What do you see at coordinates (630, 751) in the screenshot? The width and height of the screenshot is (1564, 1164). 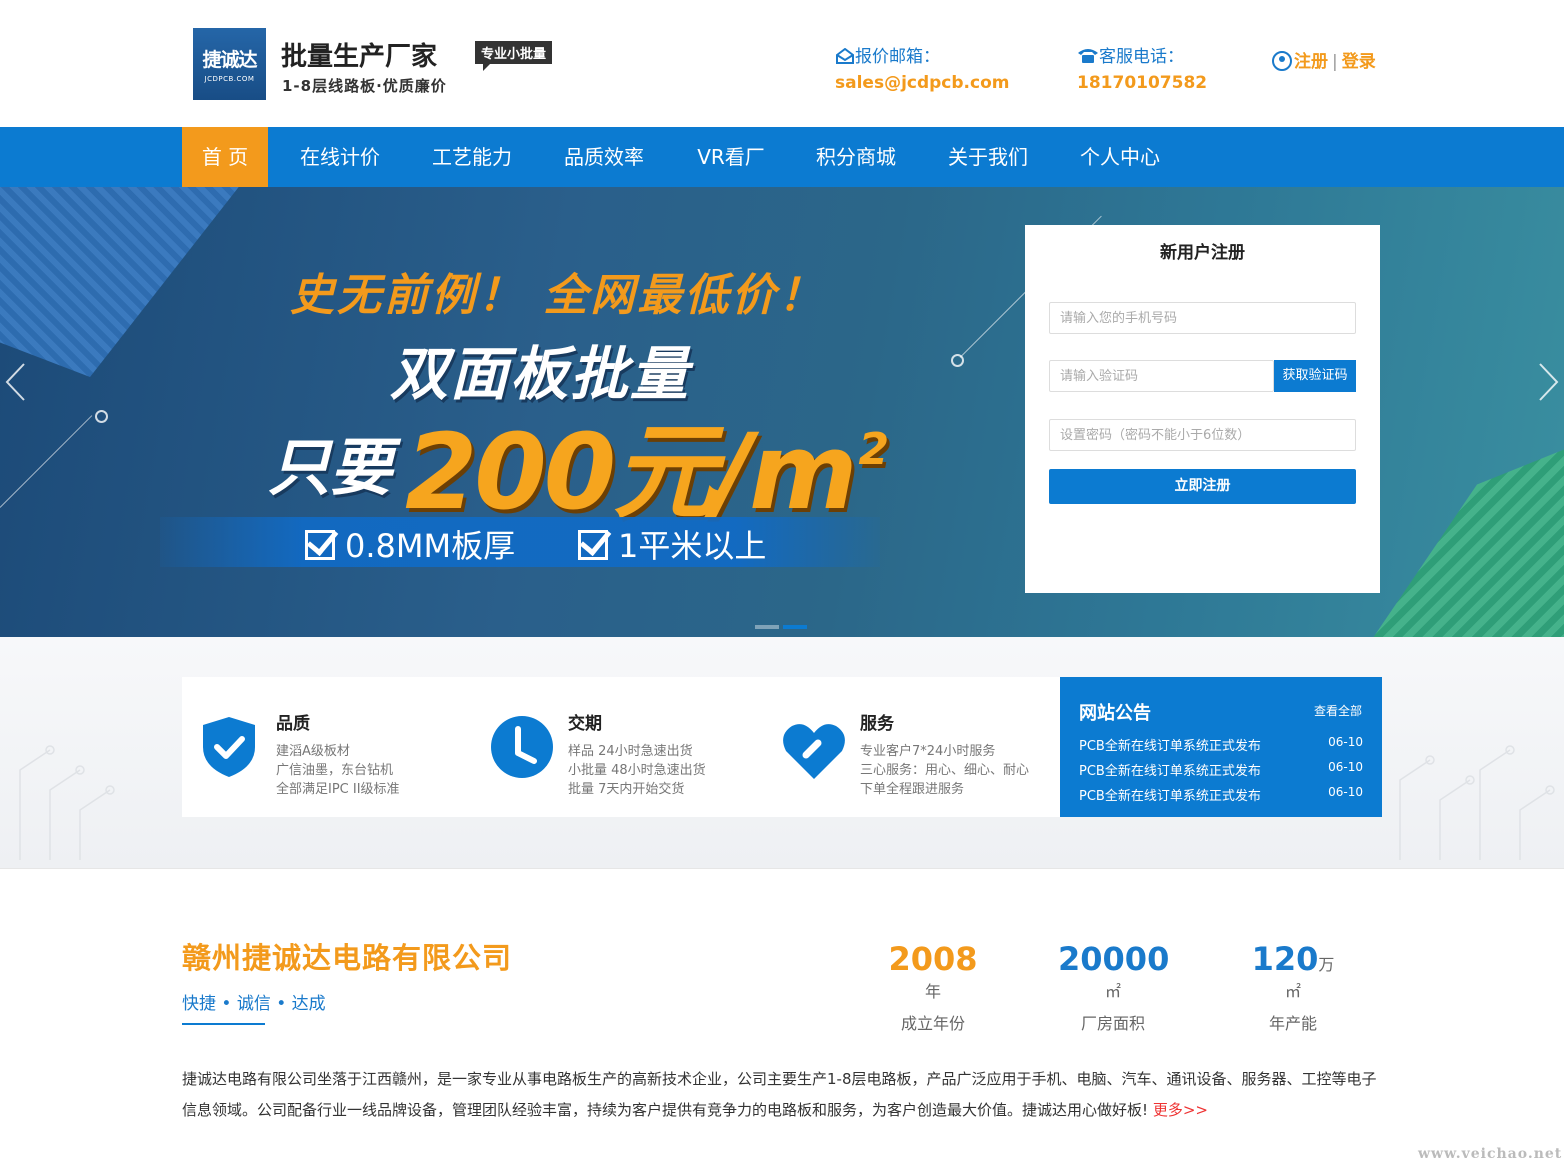 I see `feature-line: 样品 24小时急速出货` at bounding box center [630, 751].